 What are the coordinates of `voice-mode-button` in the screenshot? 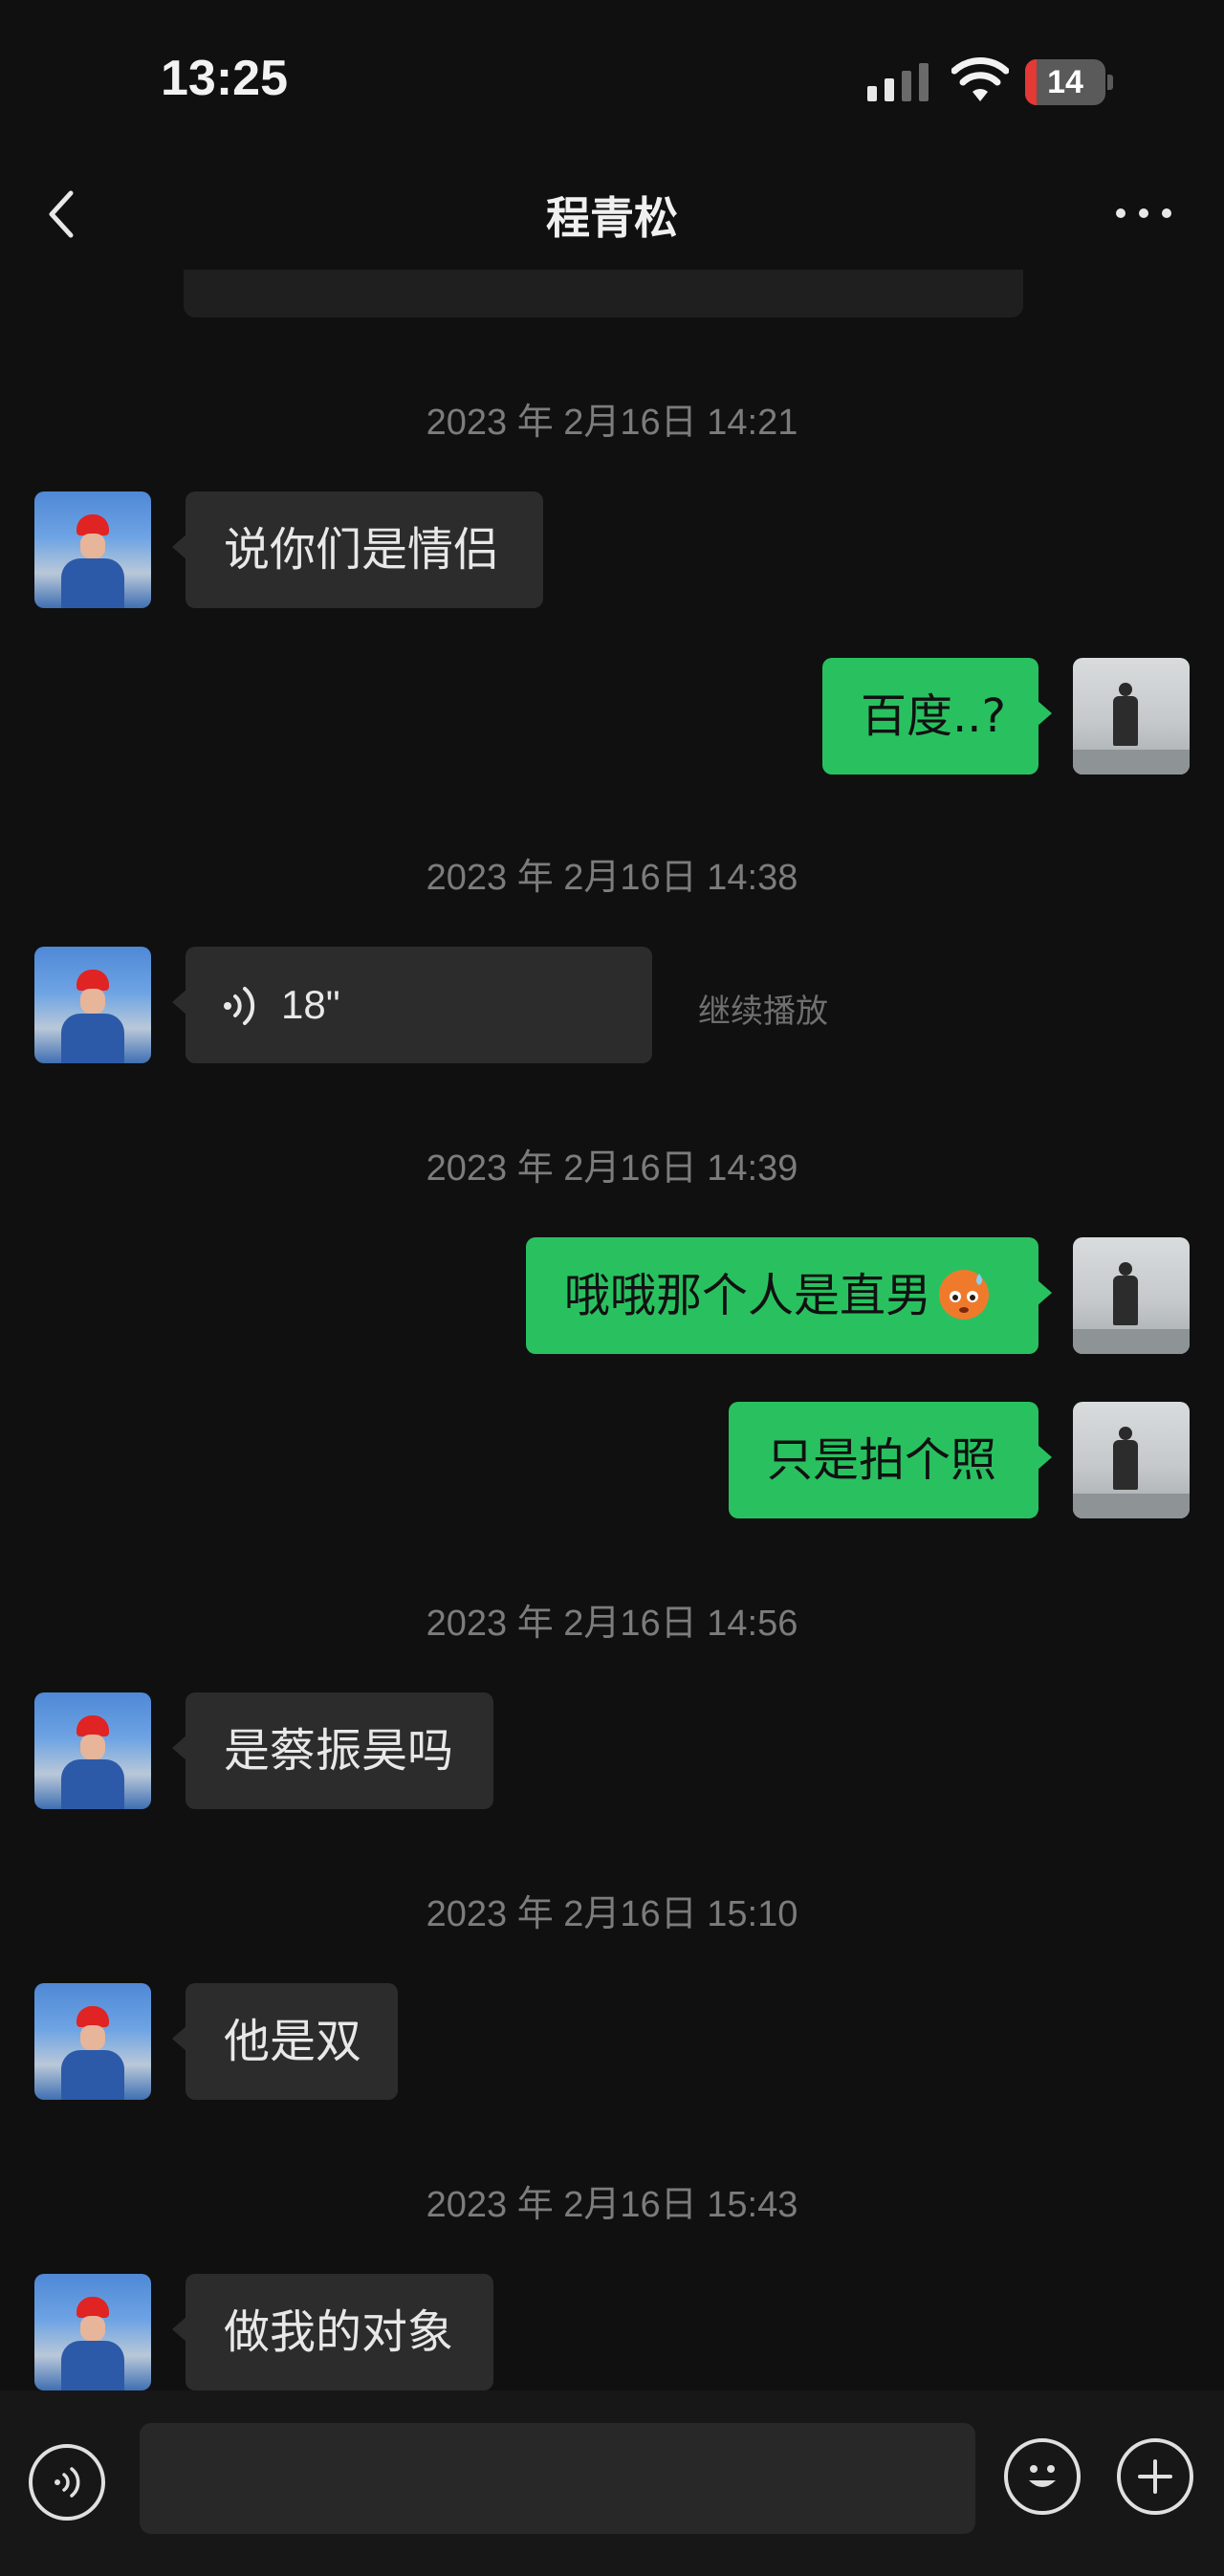 It's located at (67, 2482).